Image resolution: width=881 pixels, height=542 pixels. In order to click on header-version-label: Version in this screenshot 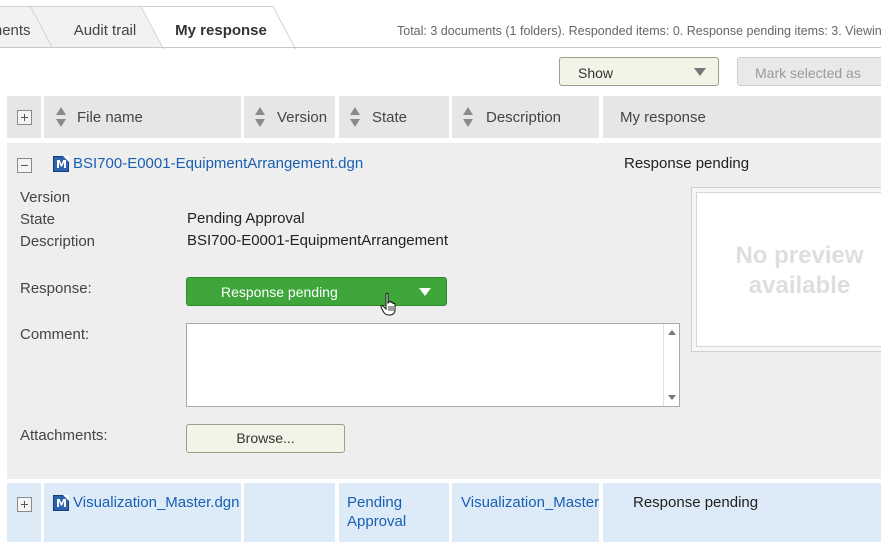, I will do `click(302, 117)`.